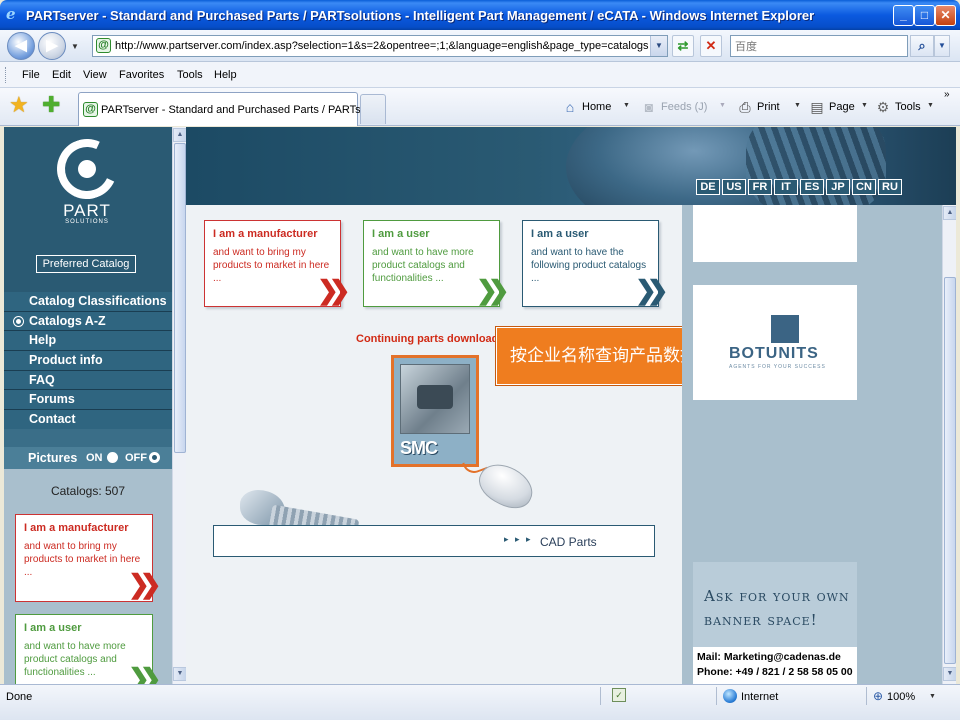 This screenshot has width=960, height=720. What do you see at coordinates (31, 75) in the screenshot?
I see `menu-file: File` at bounding box center [31, 75].